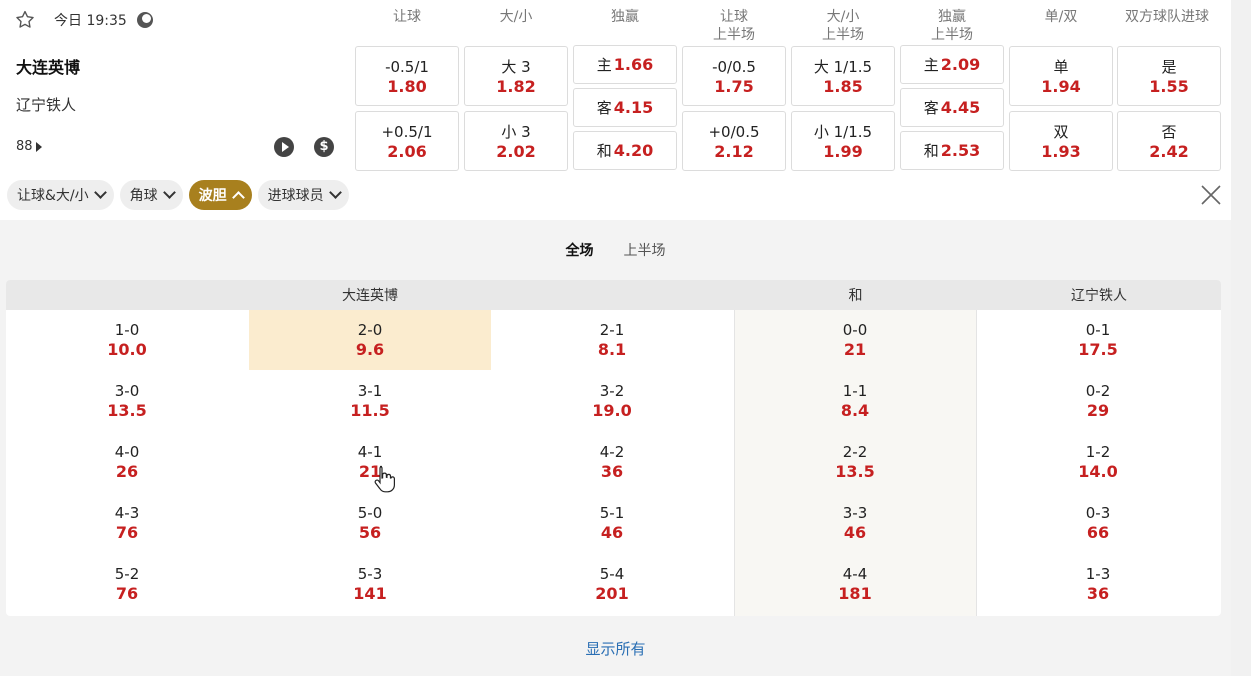 The height and width of the screenshot is (676, 1251). What do you see at coordinates (855, 340) in the screenshot?
I see `score-cell: 0-0 21` at bounding box center [855, 340].